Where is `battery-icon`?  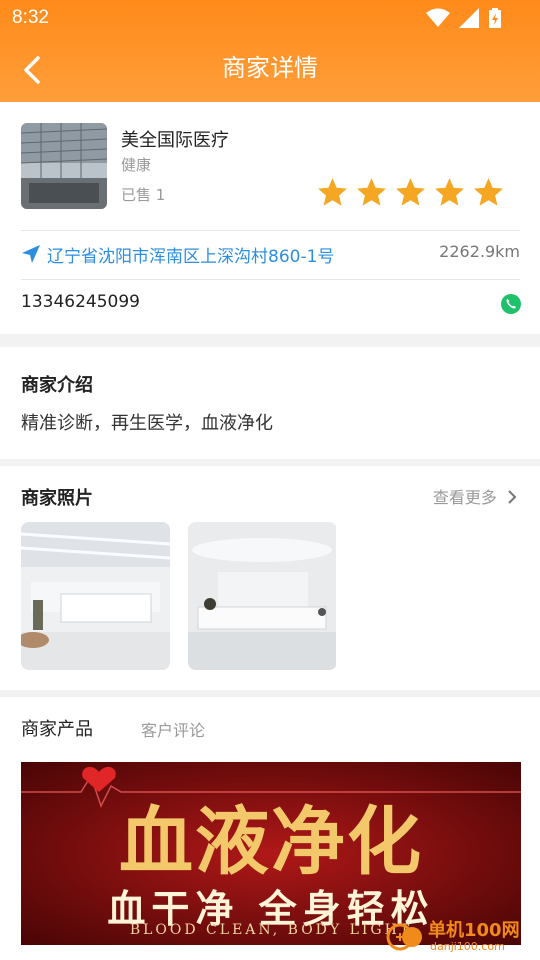 battery-icon is located at coordinates (495, 18).